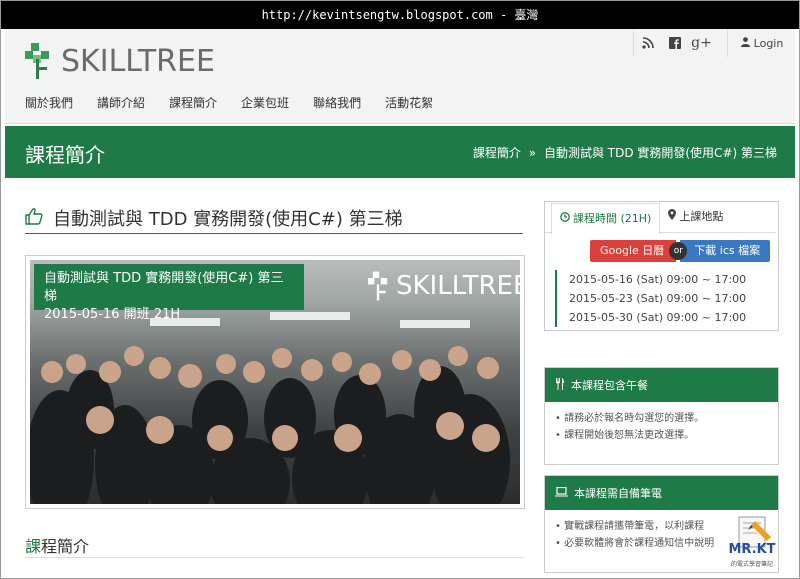  Describe the element at coordinates (609, 385) in the screenshot. I see `lunch-panel-title: 本課程包含午餐` at that location.